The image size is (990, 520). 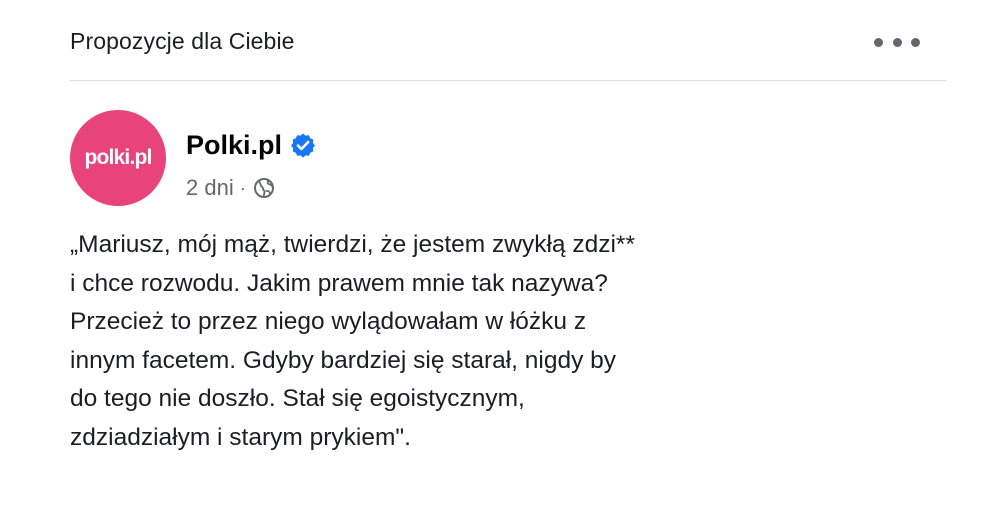 What do you see at coordinates (210, 188) in the screenshot?
I see `post-timestamp: 2 dni` at bounding box center [210, 188].